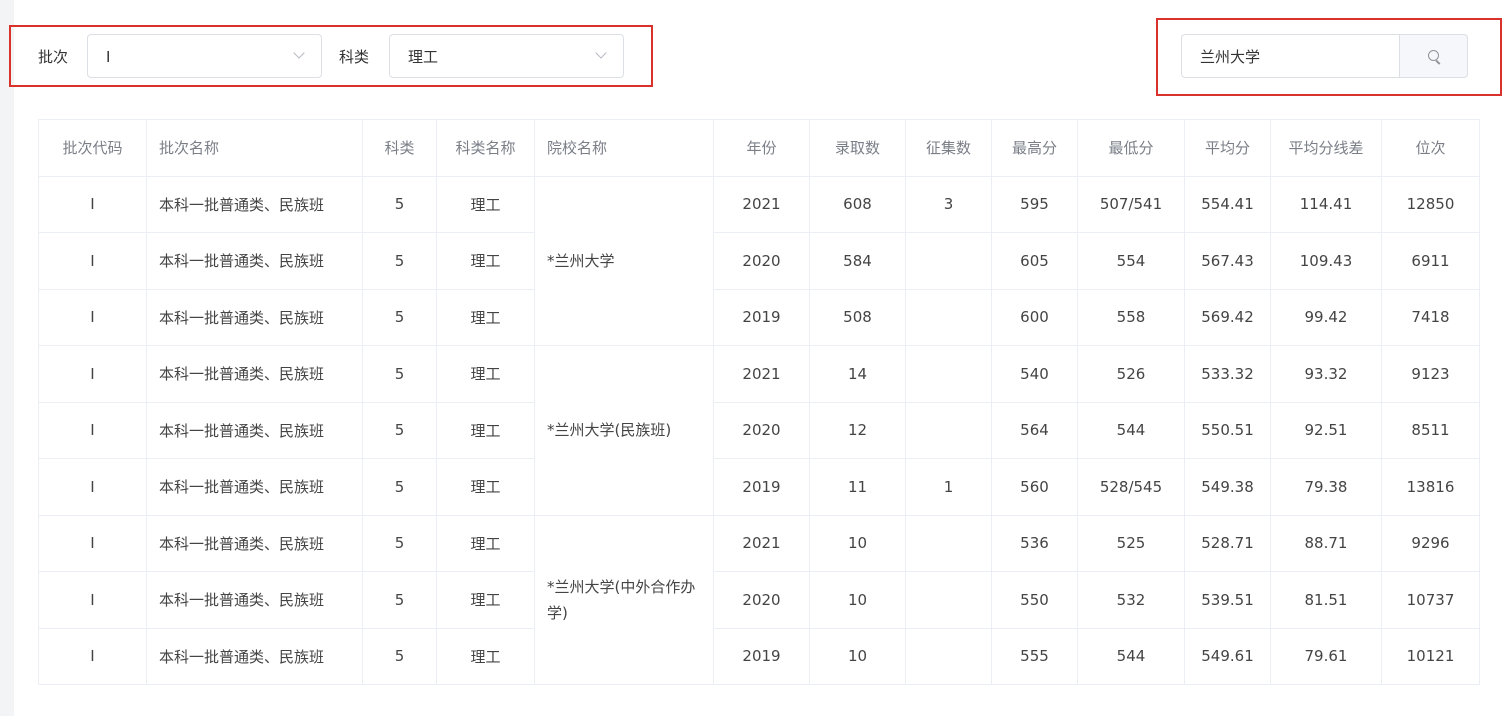  Describe the element at coordinates (761, 487) in the screenshot. I see `cell-year: 2019` at that location.